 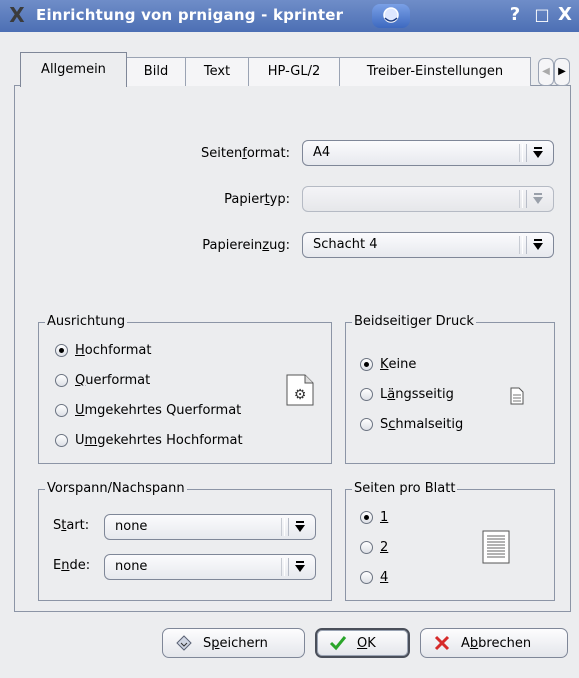 I want to click on radio-pages-1: 1, so click(x=374, y=517).